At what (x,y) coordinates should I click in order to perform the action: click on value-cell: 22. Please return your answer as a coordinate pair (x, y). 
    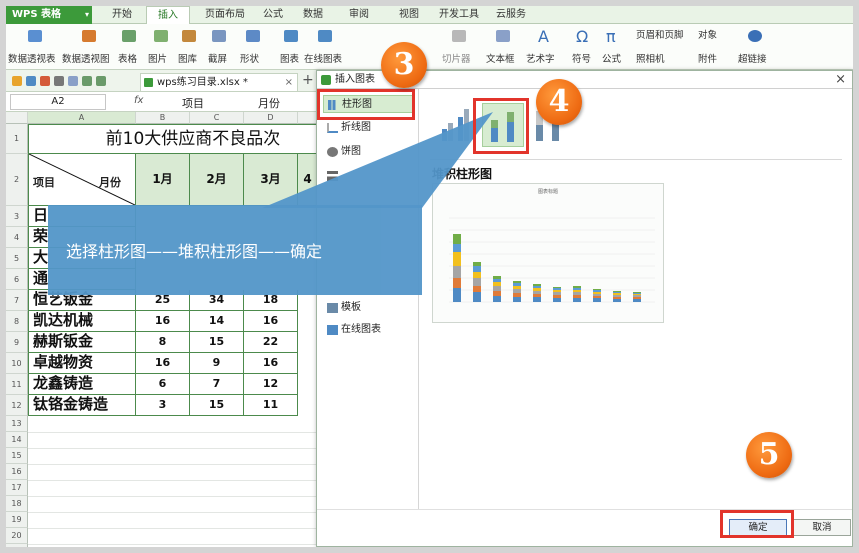
    Looking at the image, I should click on (271, 342).